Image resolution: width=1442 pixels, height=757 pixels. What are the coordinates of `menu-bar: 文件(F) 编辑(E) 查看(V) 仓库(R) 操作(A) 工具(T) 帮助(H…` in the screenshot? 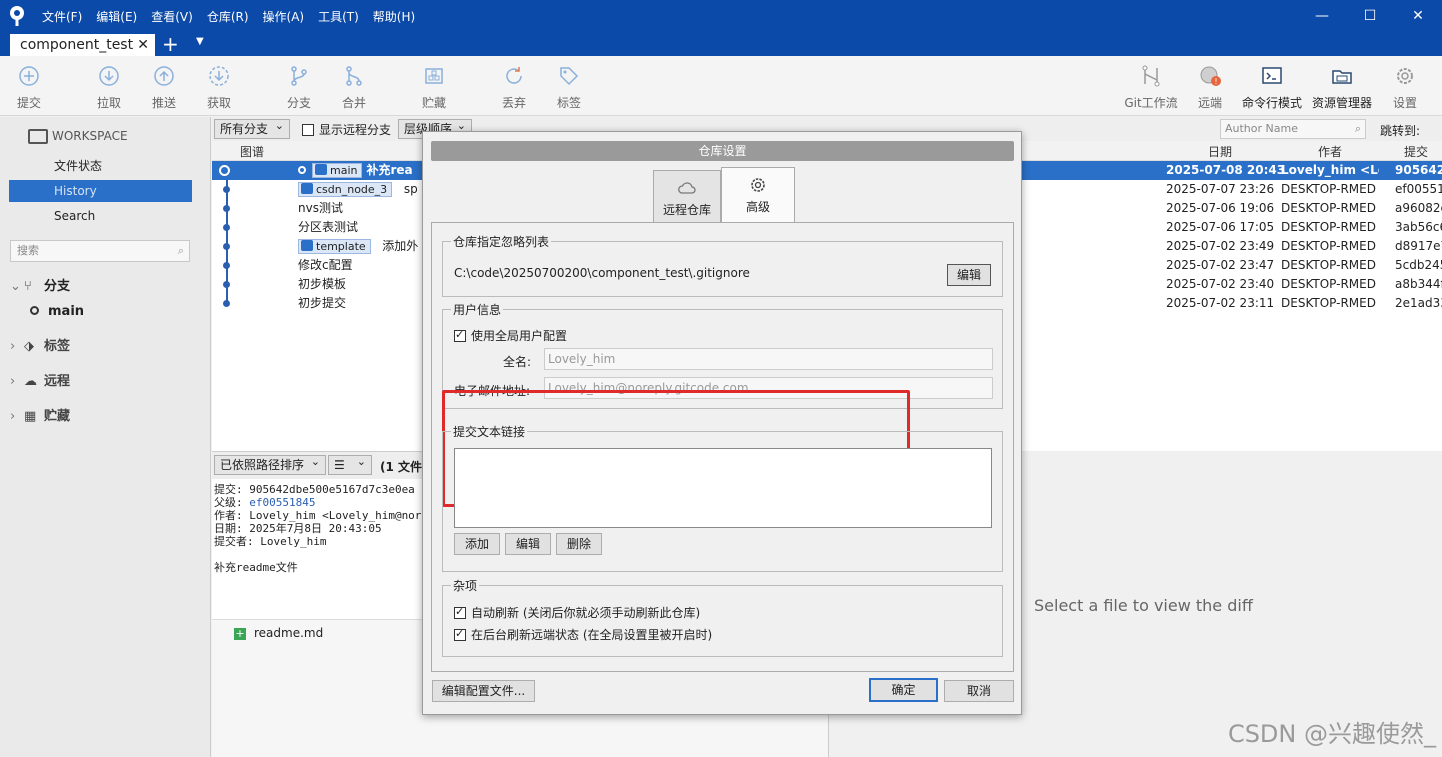 It's located at (228, 16).